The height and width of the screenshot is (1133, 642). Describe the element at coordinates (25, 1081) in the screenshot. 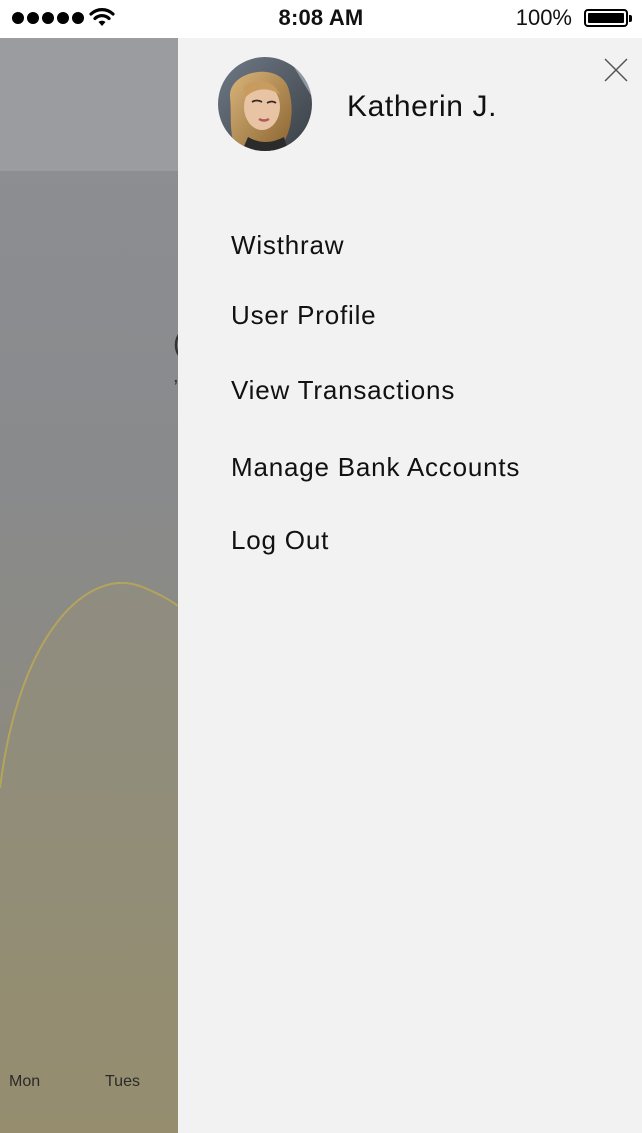

I see `day-label-mon: Mon` at that location.